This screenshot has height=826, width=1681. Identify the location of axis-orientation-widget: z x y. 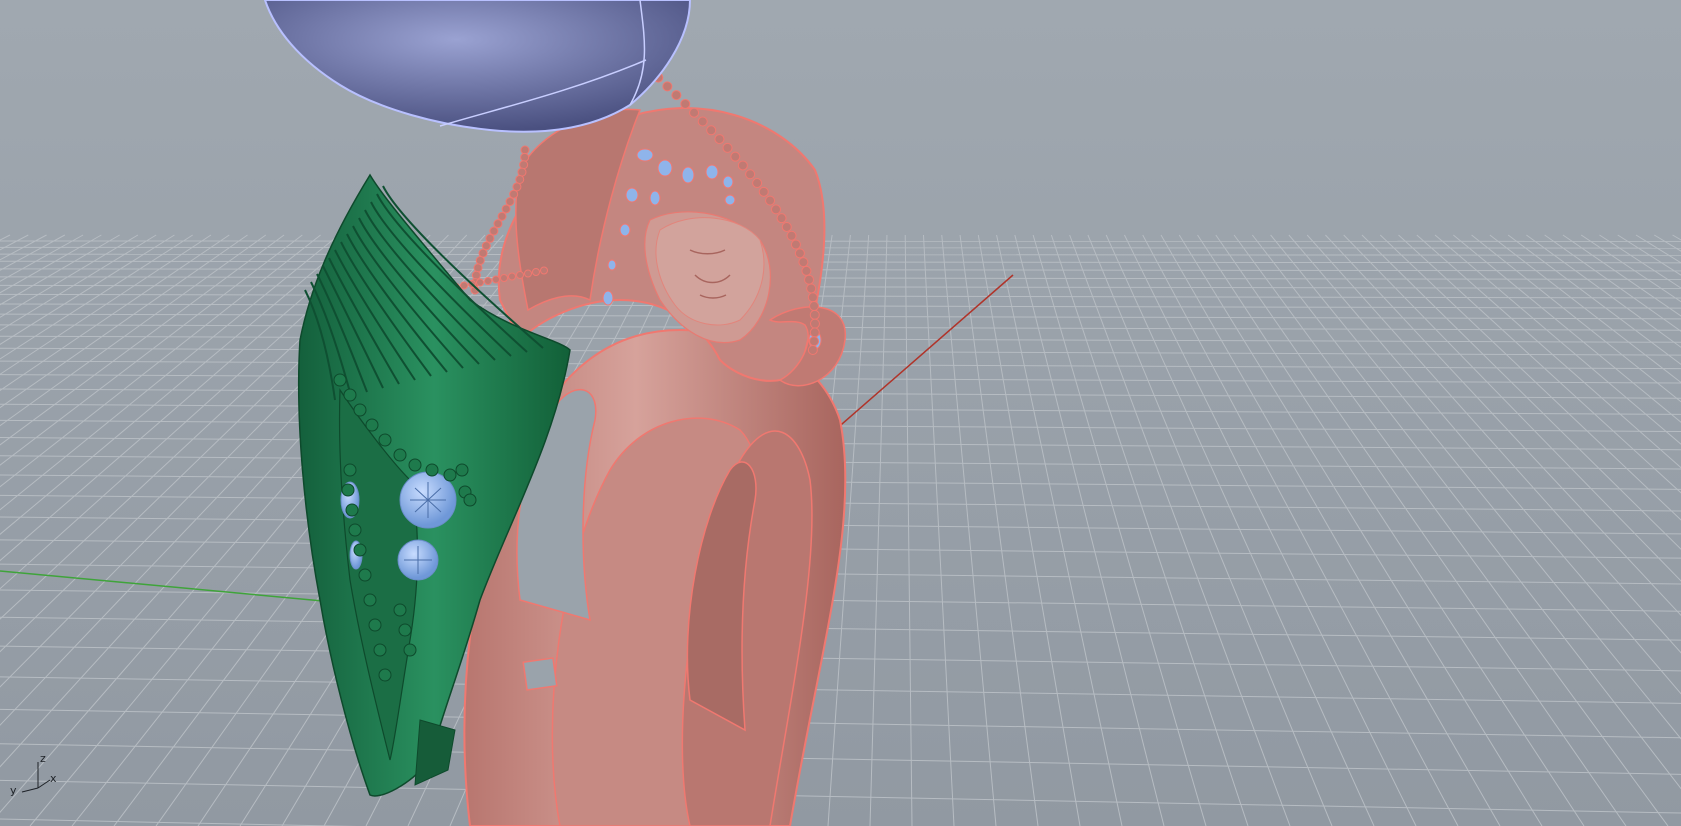
(34, 776).